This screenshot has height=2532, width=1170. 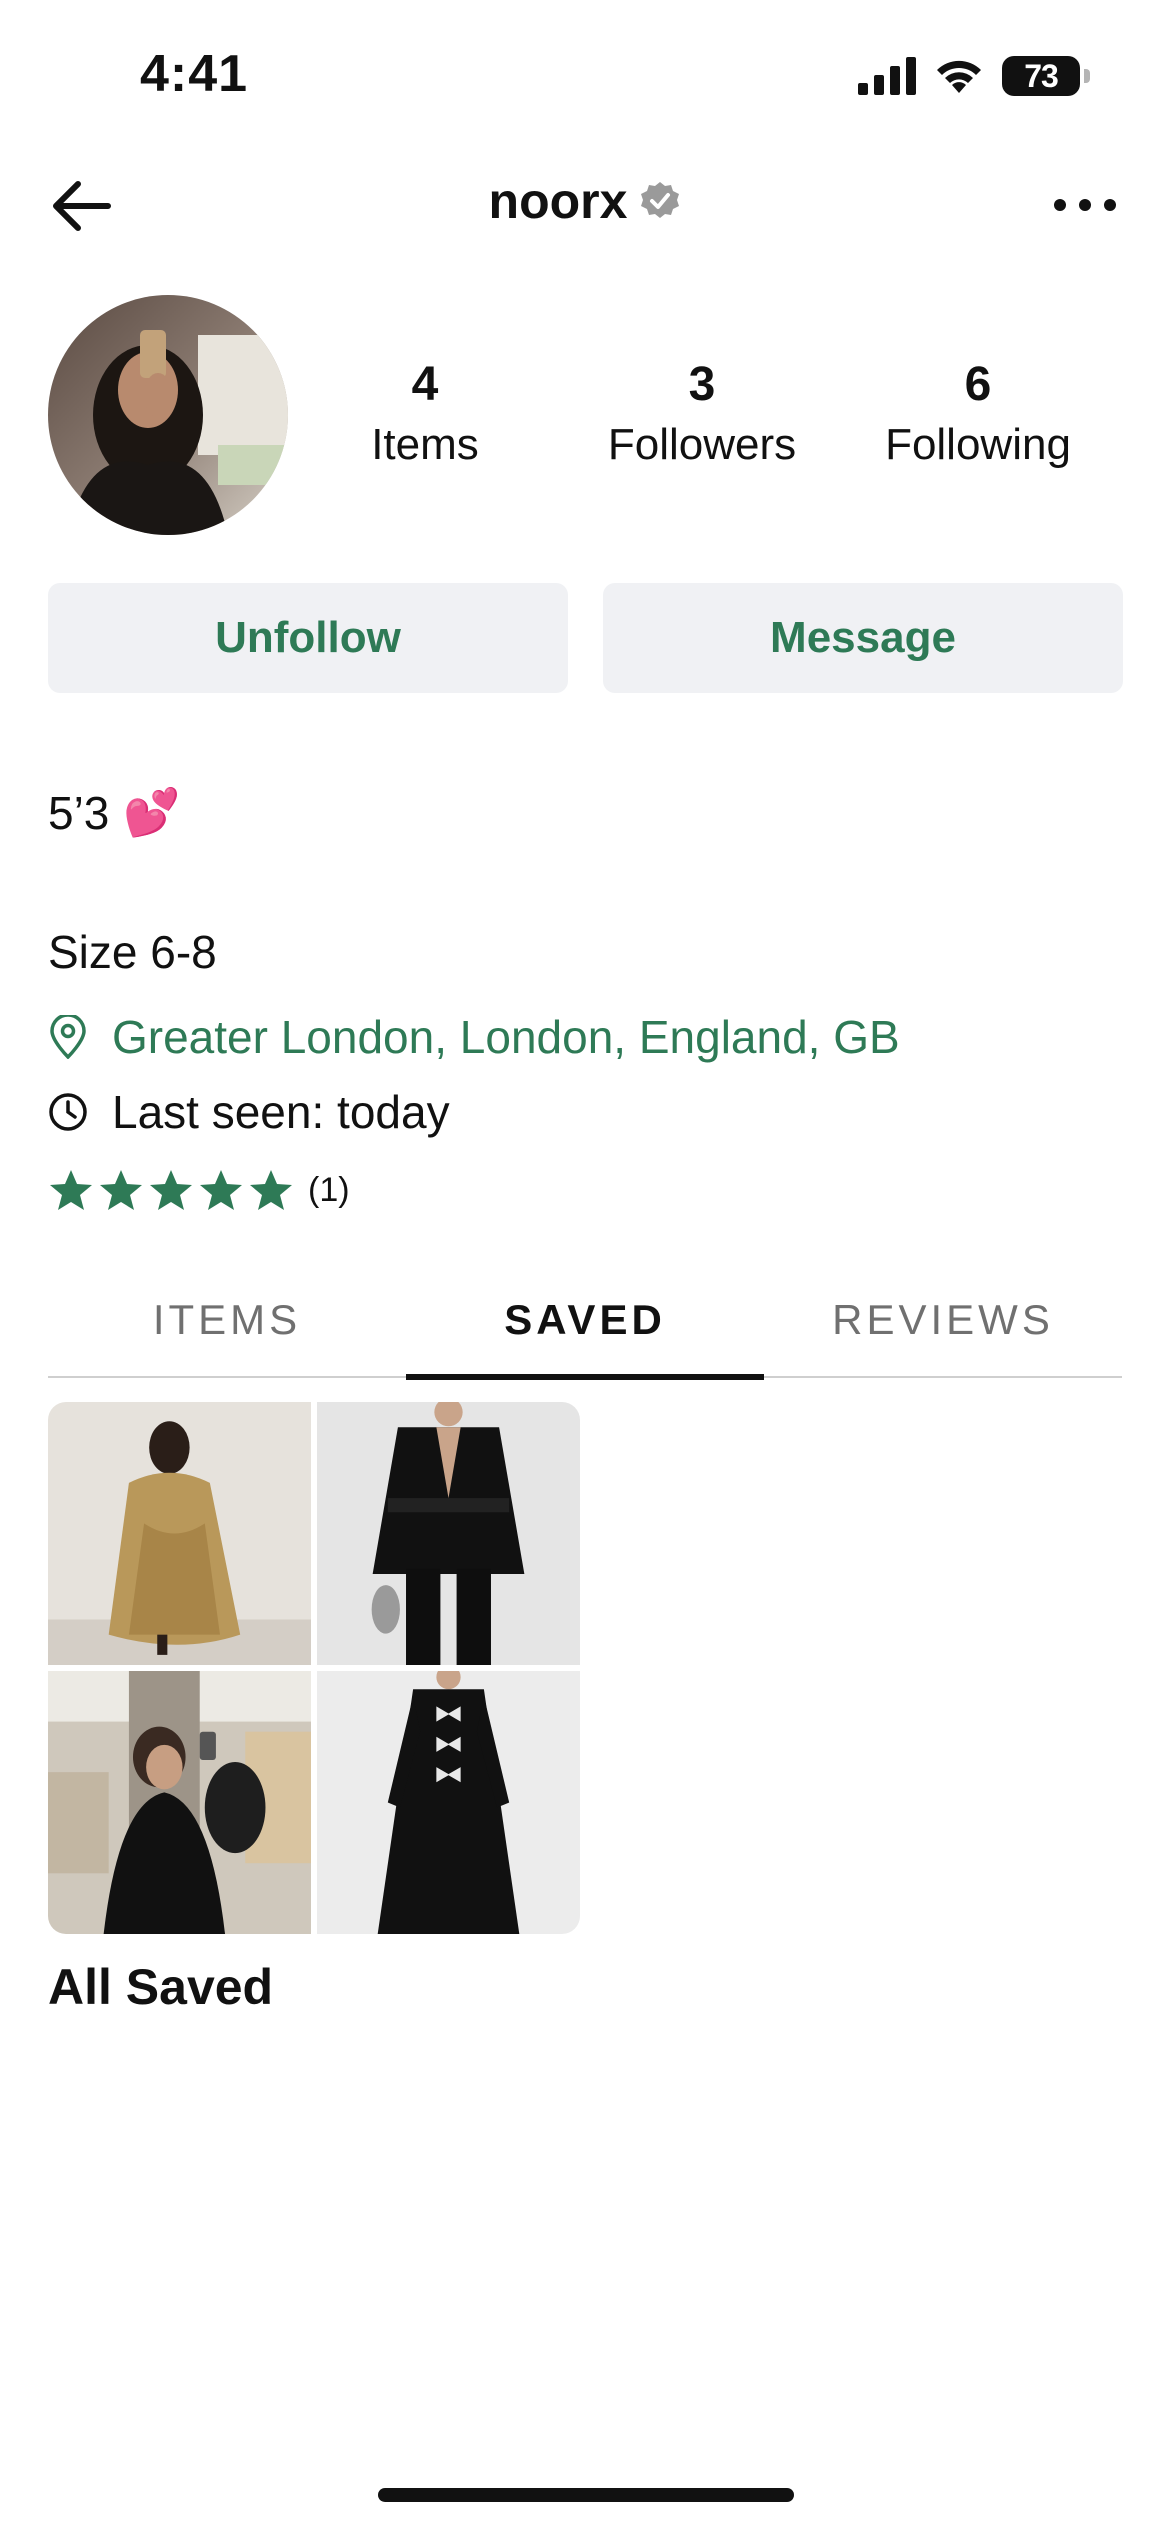 What do you see at coordinates (114, 812) in the screenshot?
I see `bio-height: 5’3 💕` at bounding box center [114, 812].